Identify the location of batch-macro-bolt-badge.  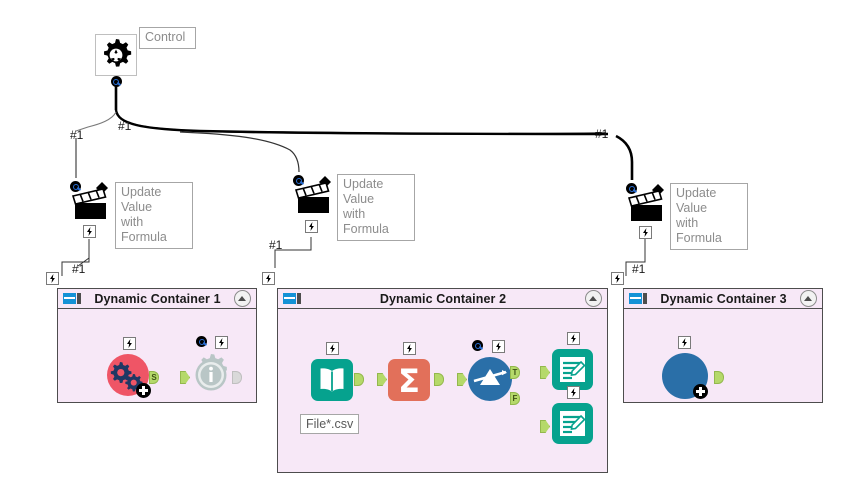
(129, 343).